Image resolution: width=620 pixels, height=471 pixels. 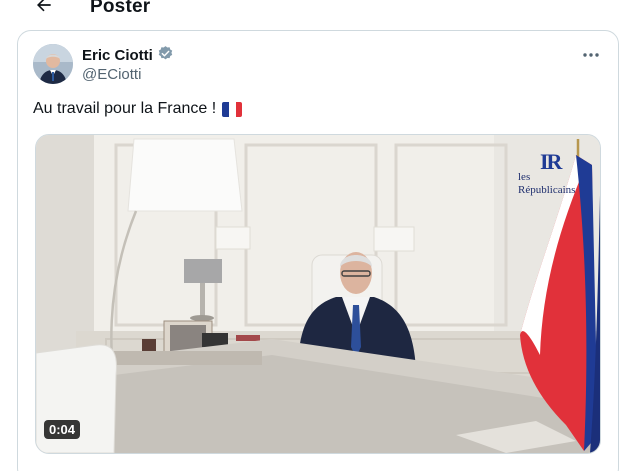 What do you see at coordinates (125, 108) in the screenshot?
I see `tweet-text-content: Au travail pour la France !` at bounding box center [125, 108].